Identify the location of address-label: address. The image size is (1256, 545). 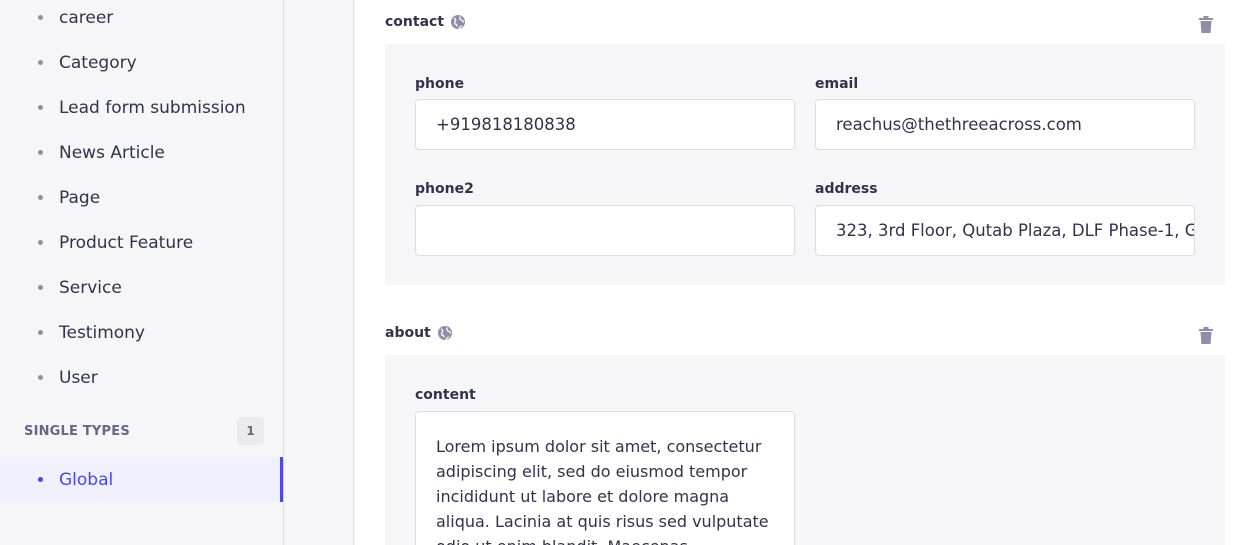
(846, 189).